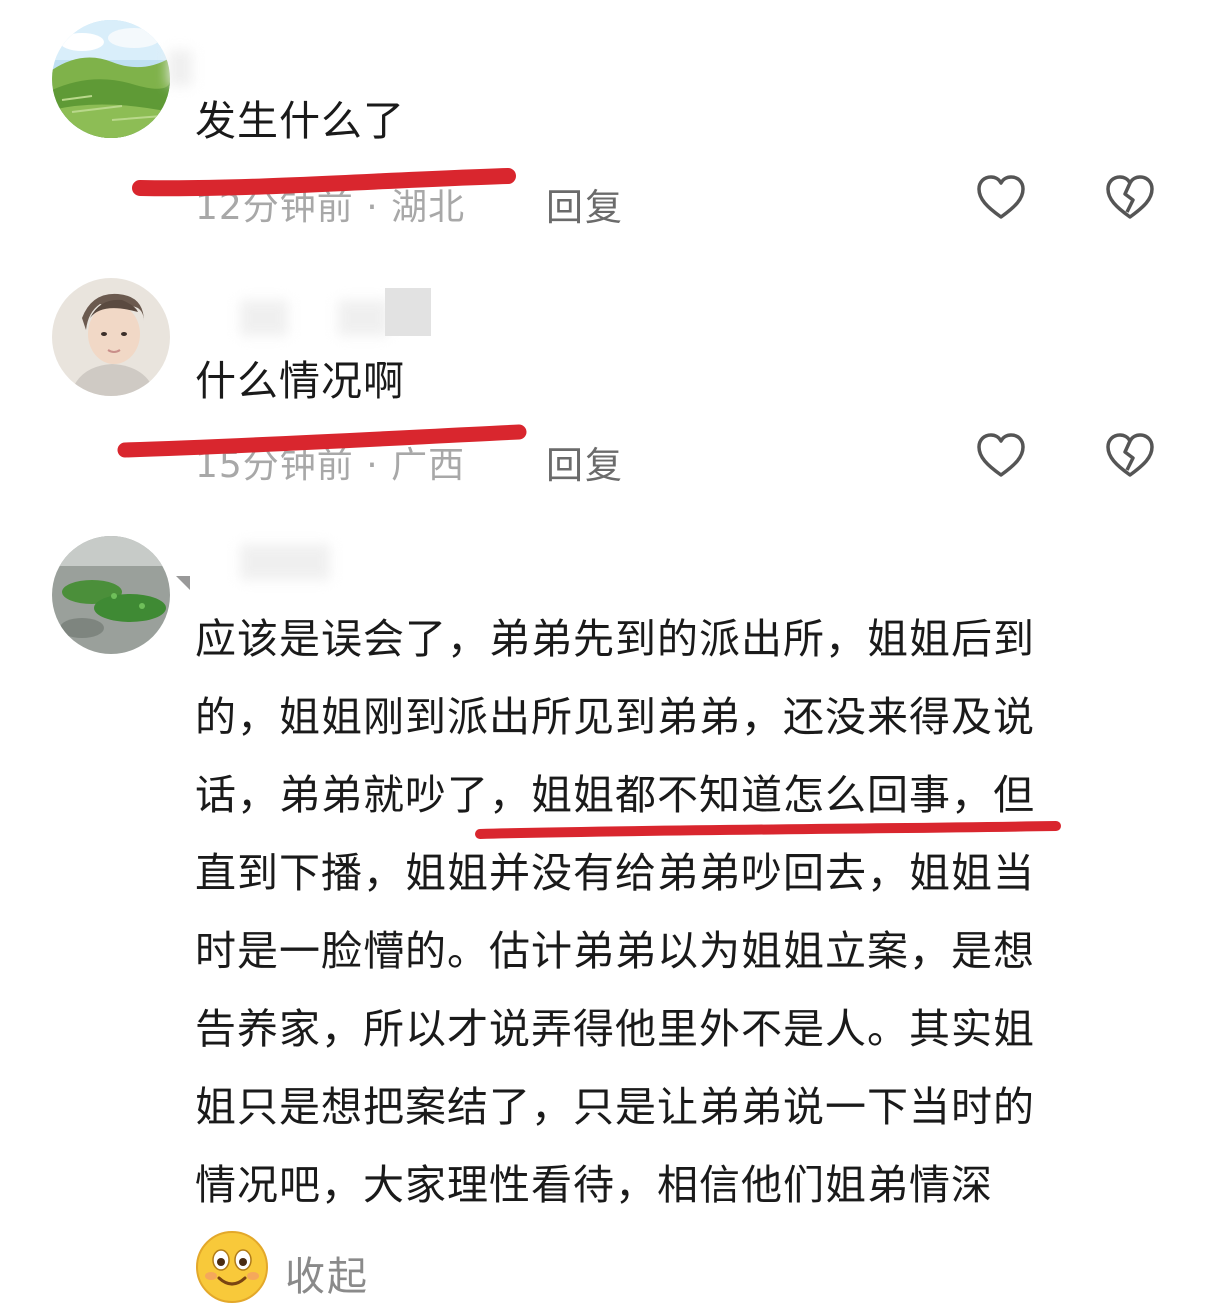 The width and height of the screenshot is (1220, 1314). Describe the element at coordinates (594, 1185) in the screenshot. I see `comment-text-line: 情况吧，大家理性看待，相信他们姐弟情深` at that location.